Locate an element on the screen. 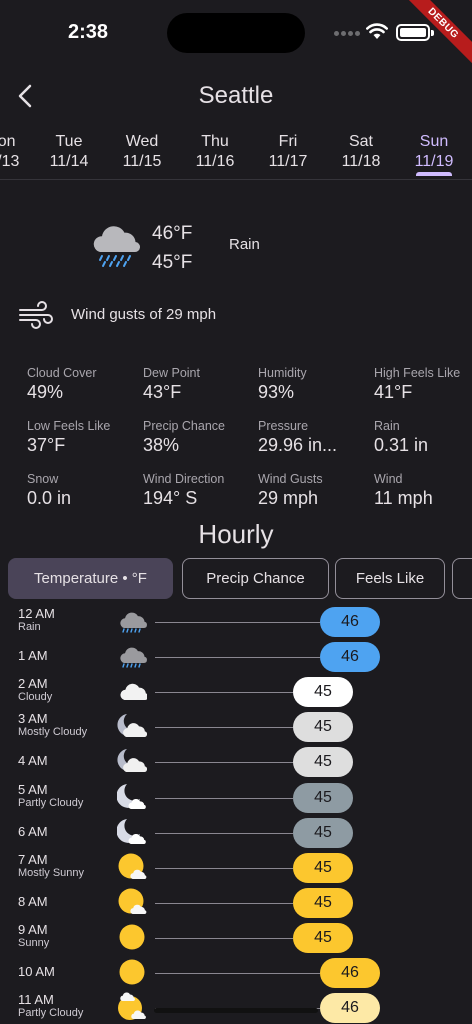 Image resolution: width=472 pixels, height=1024 pixels. hourly-row: 12 AM Rain 46 is located at coordinates (236, 621).